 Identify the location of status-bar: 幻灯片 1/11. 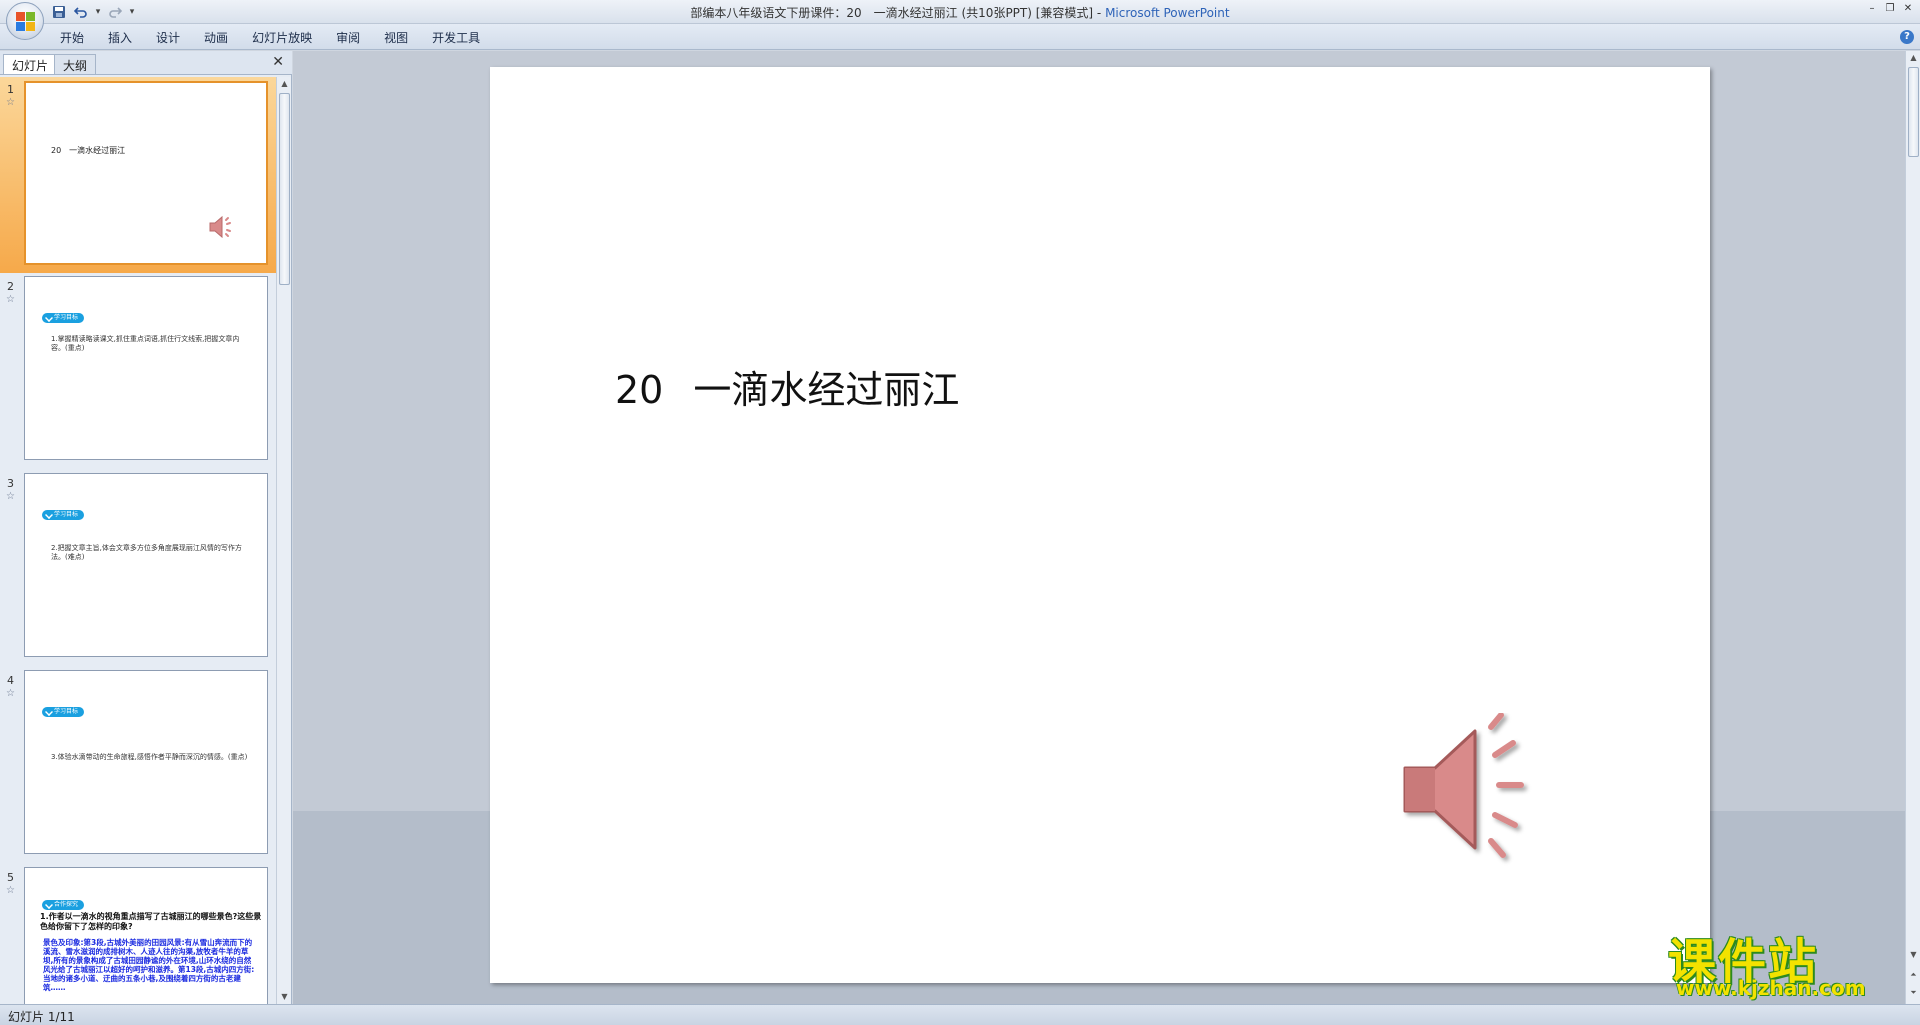
(960, 1014).